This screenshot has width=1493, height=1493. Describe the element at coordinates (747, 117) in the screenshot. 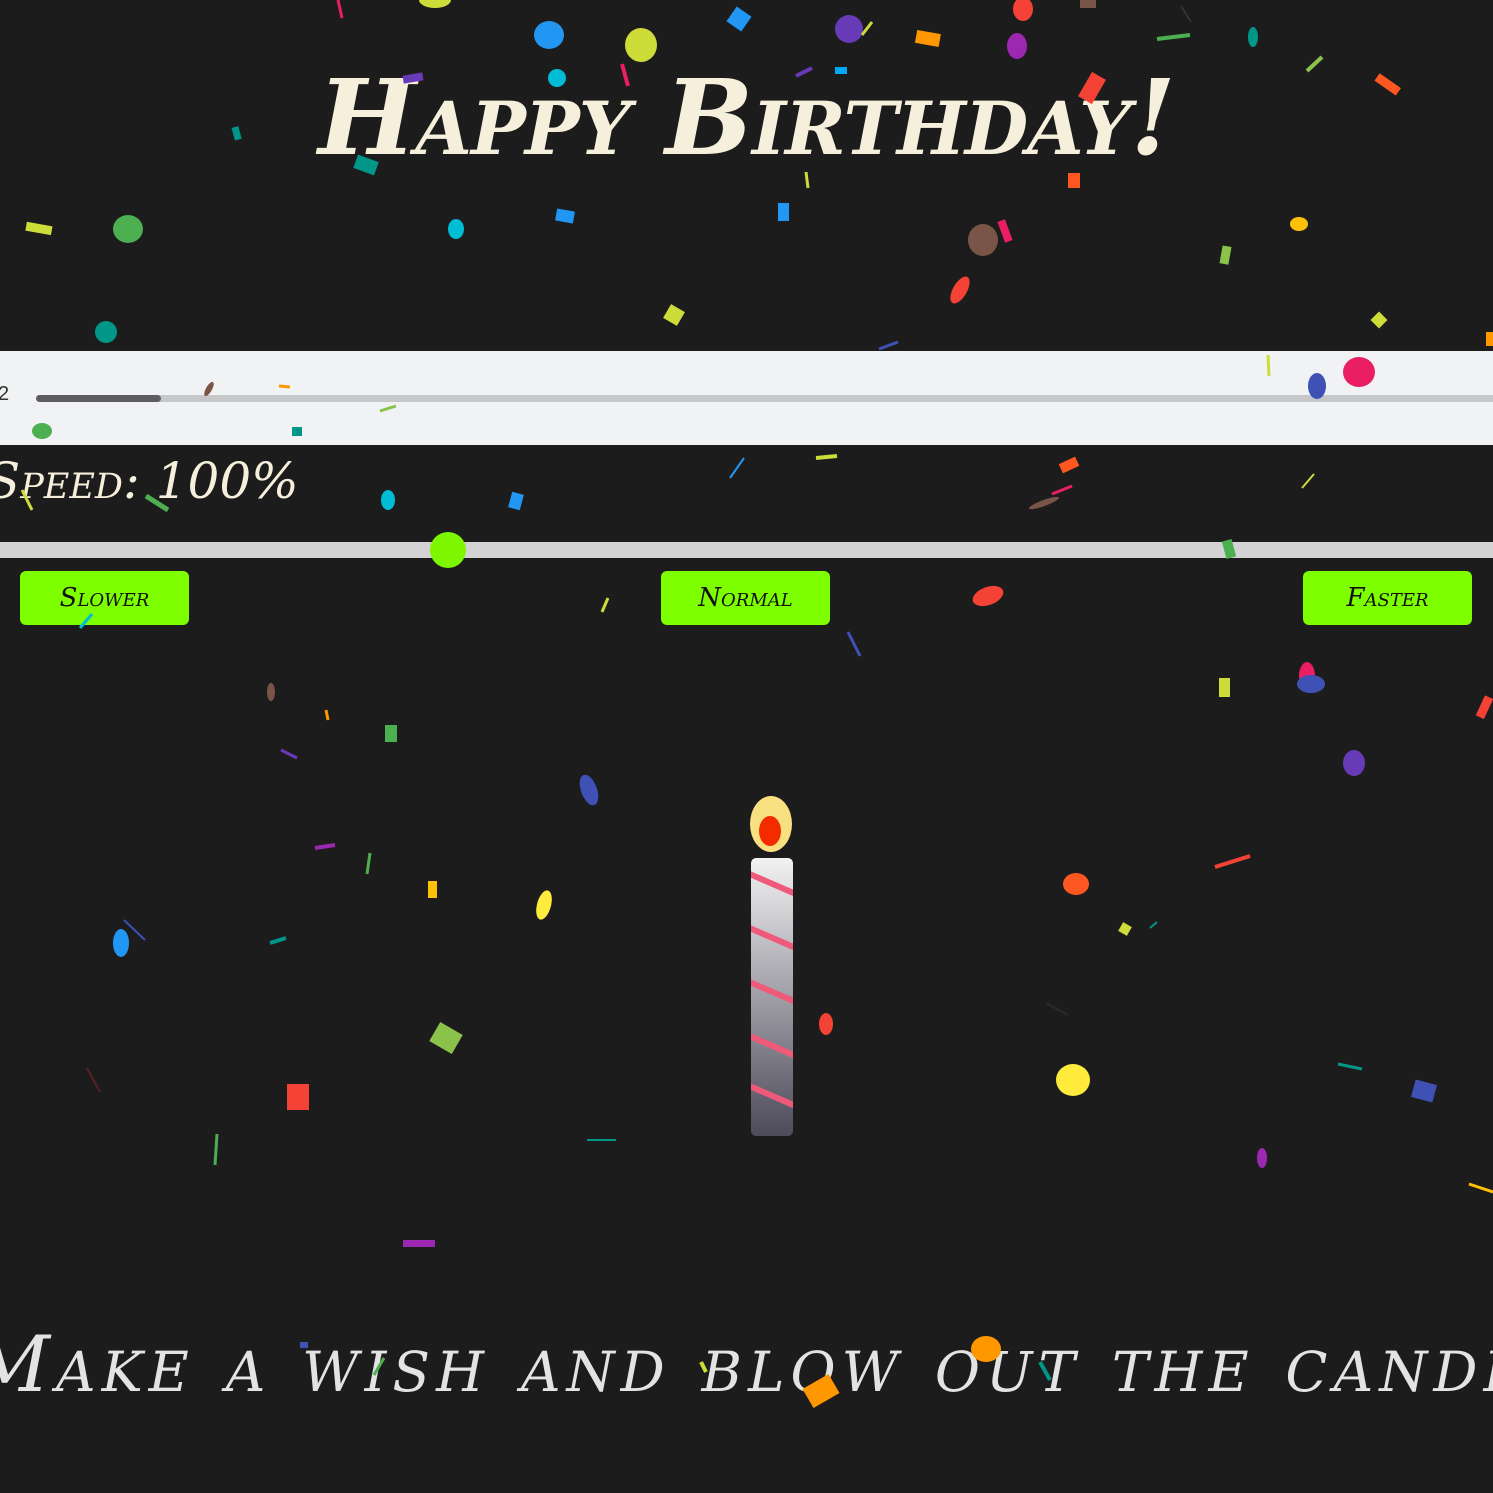

I see `page-title: Happy Birthday!` at that location.